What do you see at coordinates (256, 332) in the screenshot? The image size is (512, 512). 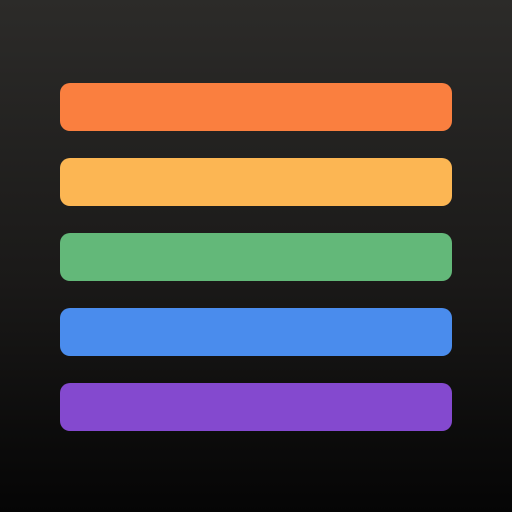 I see `blue-bar` at bounding box center [256, 332].